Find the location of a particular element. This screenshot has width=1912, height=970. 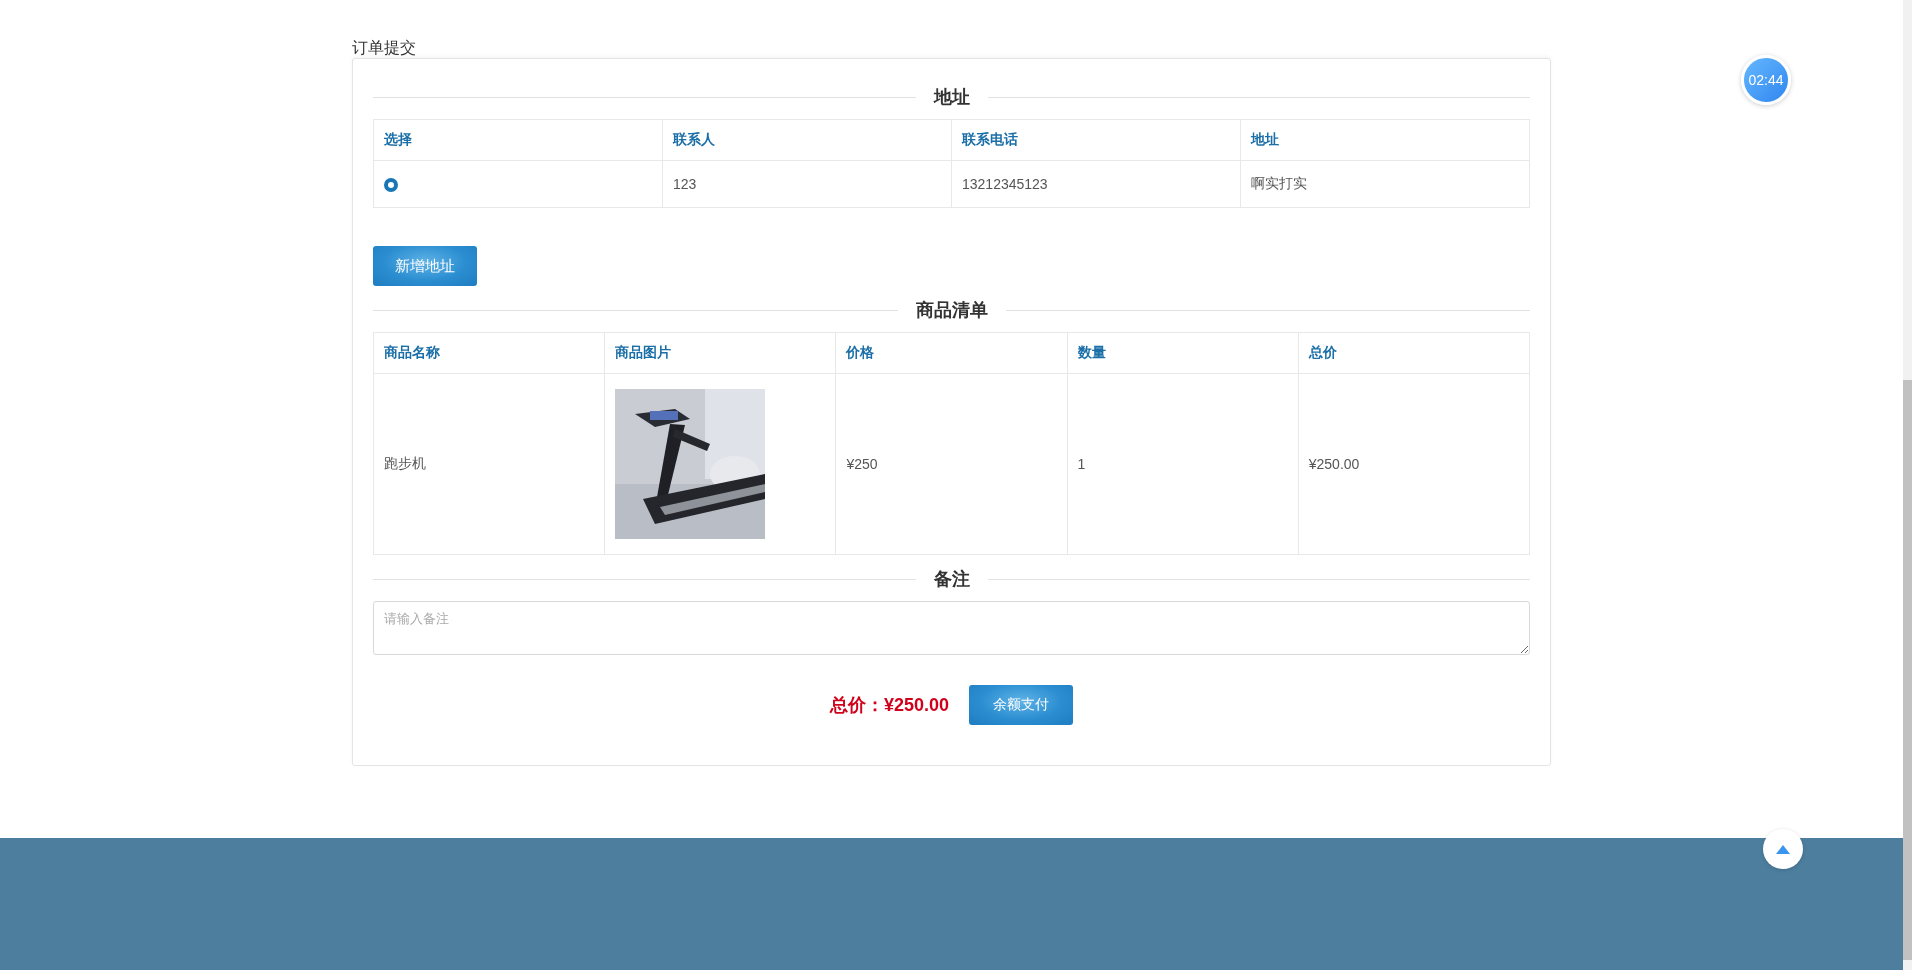

table-cell: 啊实打实 is located at coordinates (1385, 184).